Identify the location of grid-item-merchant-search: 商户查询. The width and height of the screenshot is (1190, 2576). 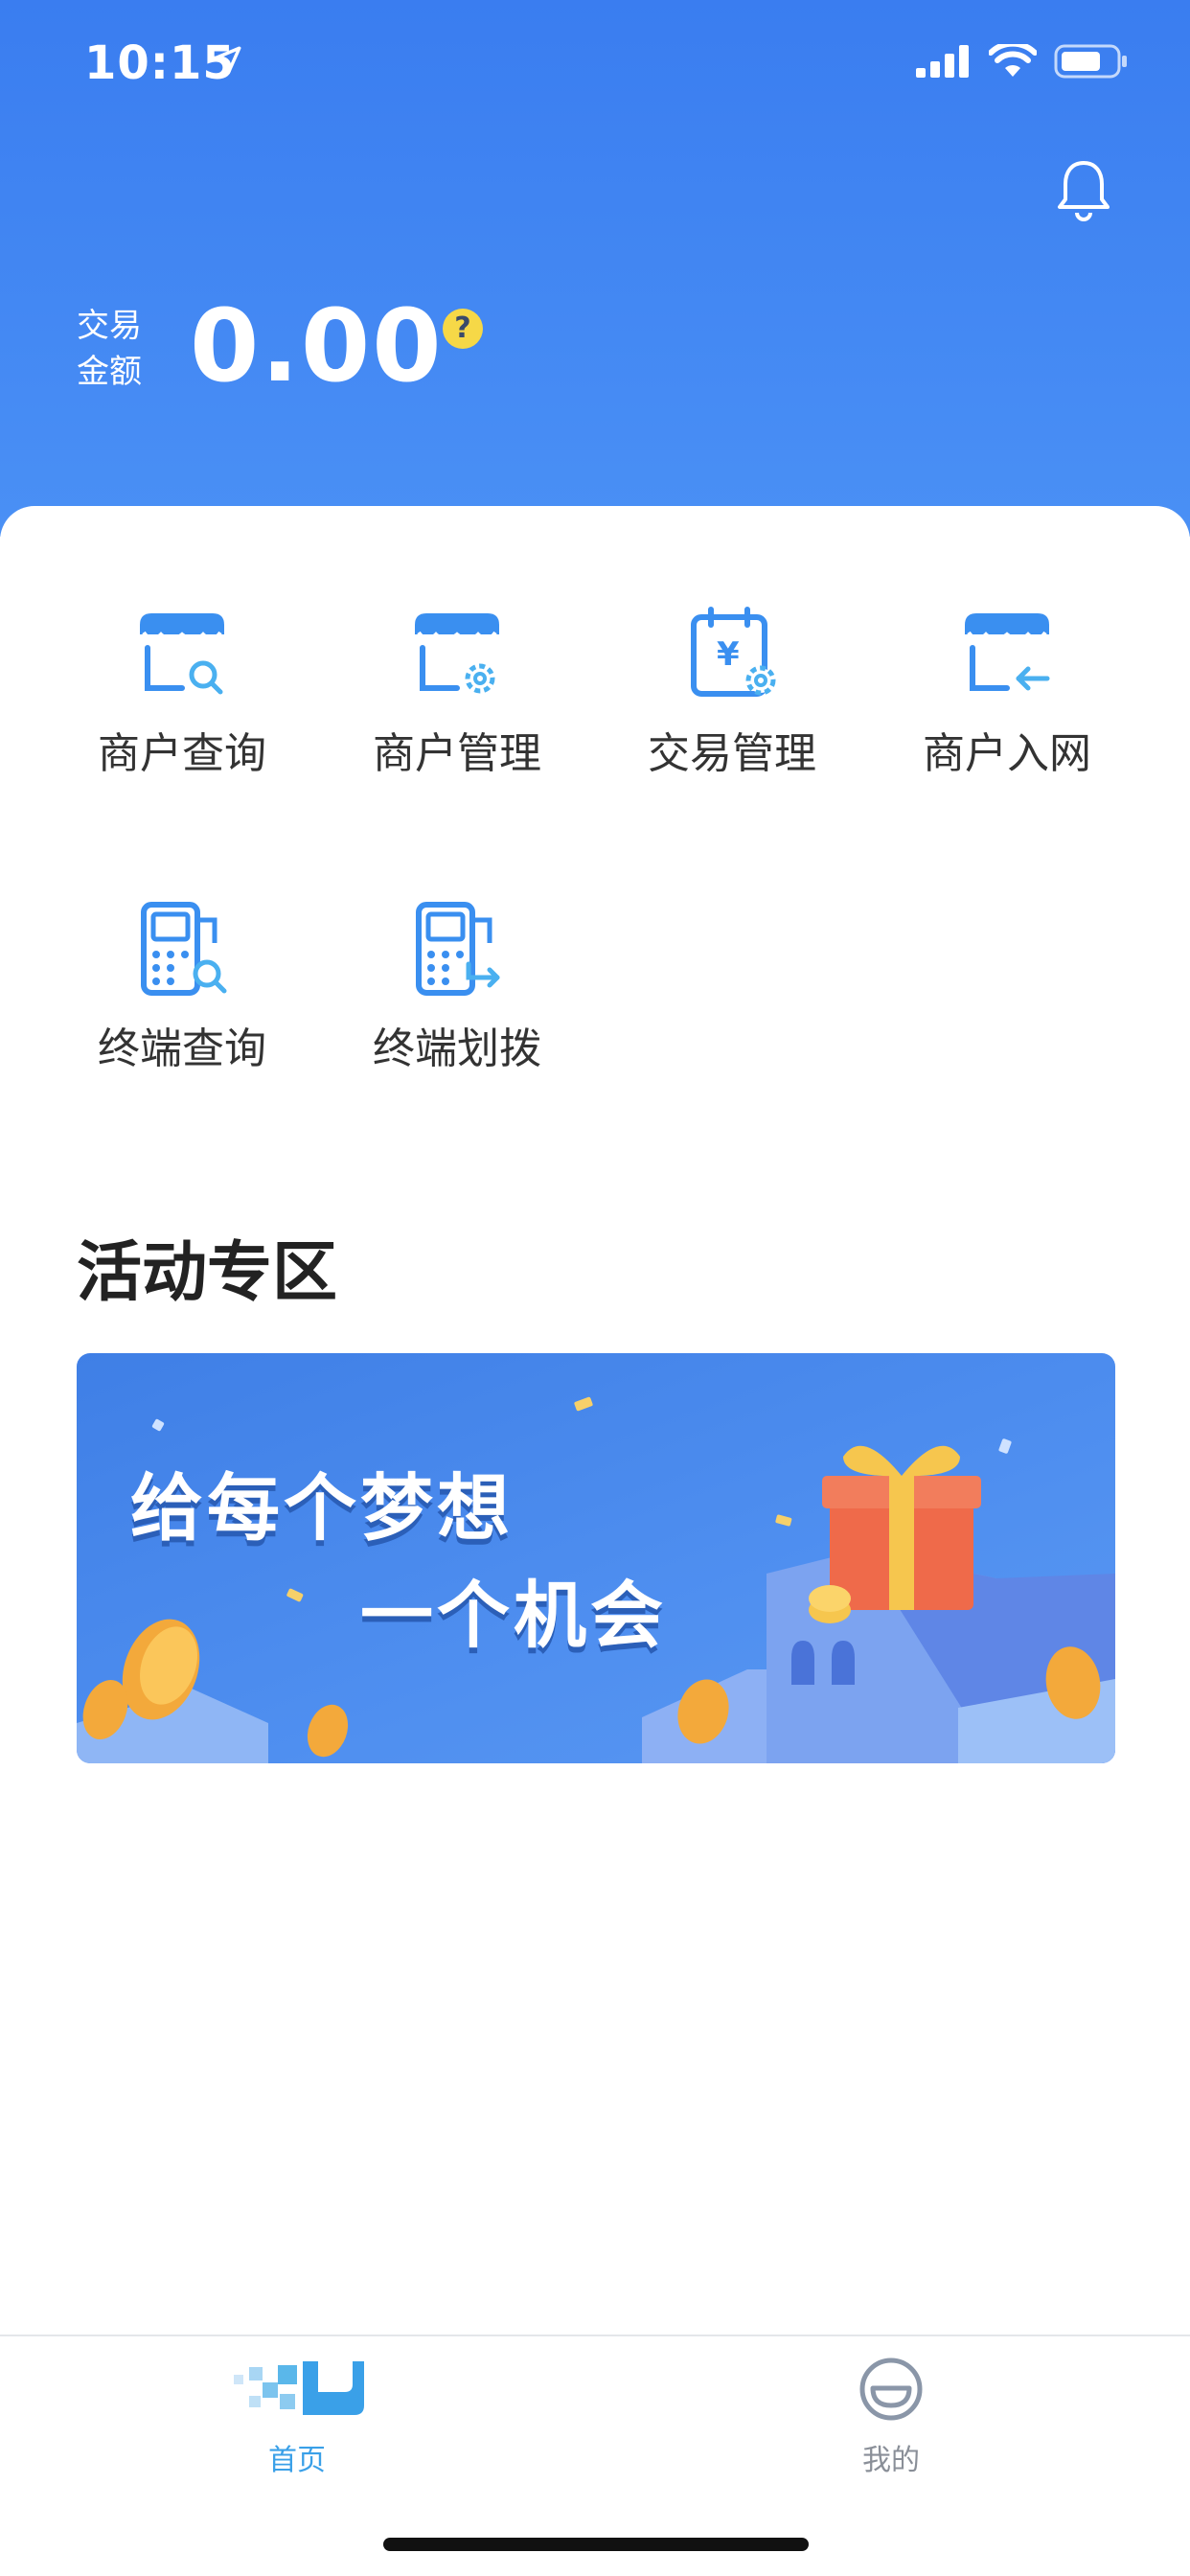
(182, 693).